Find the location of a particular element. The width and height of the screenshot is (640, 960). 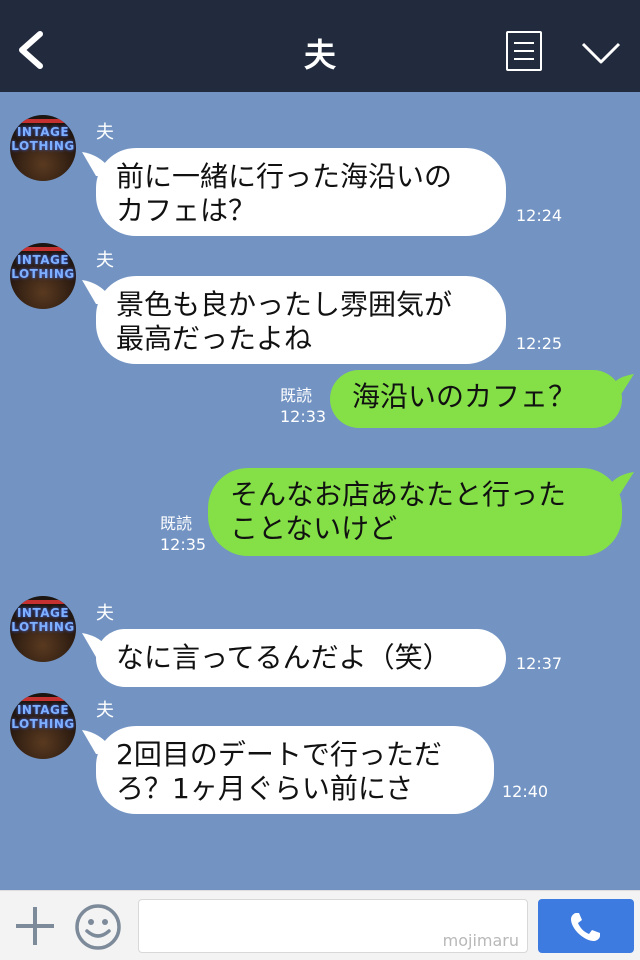

message-time: 12:24 is located at coordinates (539, 215).